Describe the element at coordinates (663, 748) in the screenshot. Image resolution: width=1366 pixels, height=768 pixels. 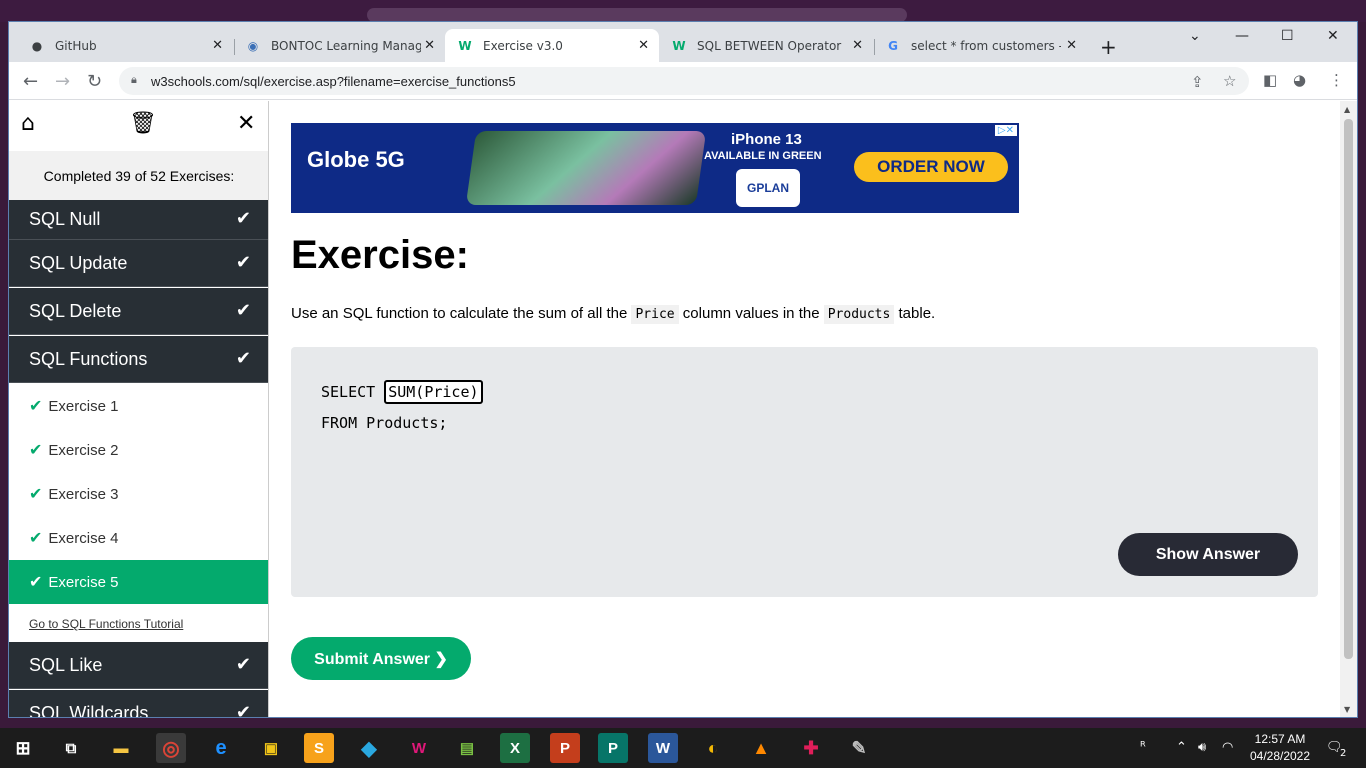
I see `word-icon: W` at that location.